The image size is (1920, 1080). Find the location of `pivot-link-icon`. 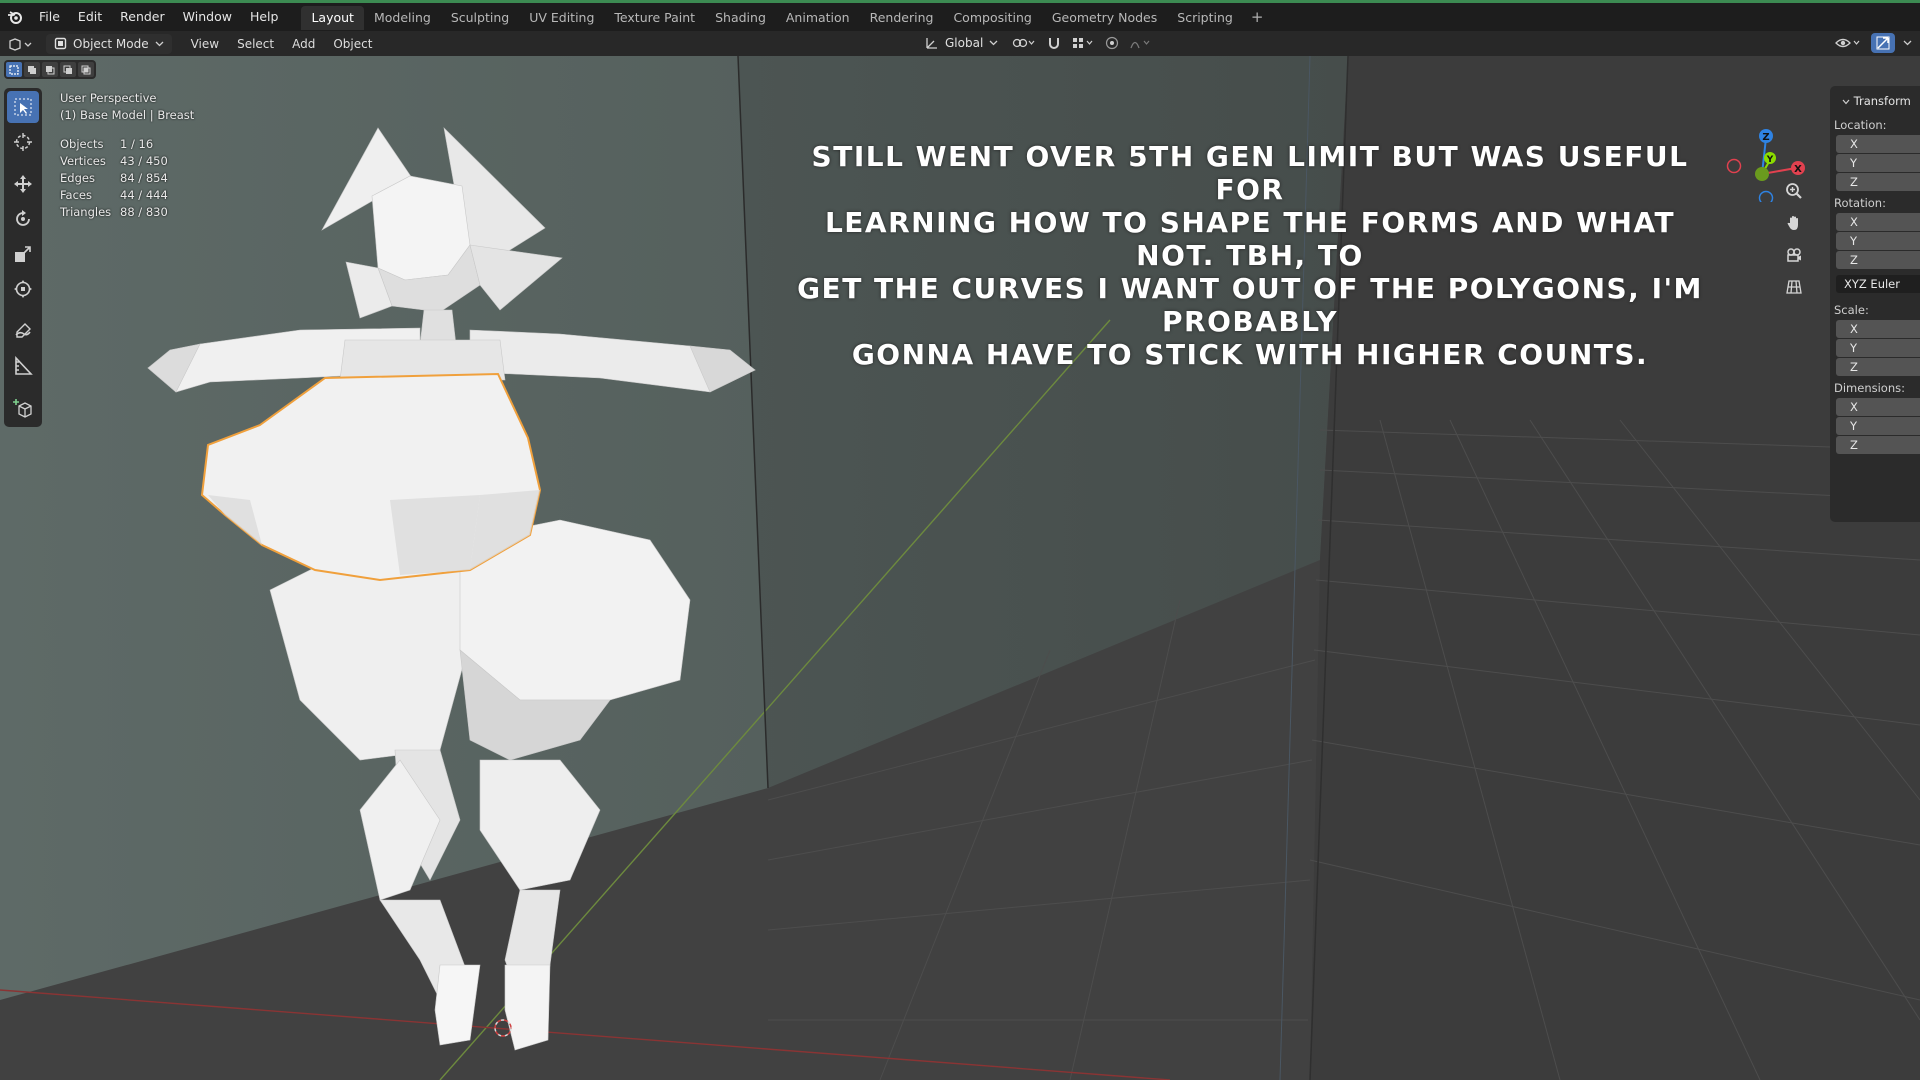

pivot-link-icon is located at coordinates (1024, 43).